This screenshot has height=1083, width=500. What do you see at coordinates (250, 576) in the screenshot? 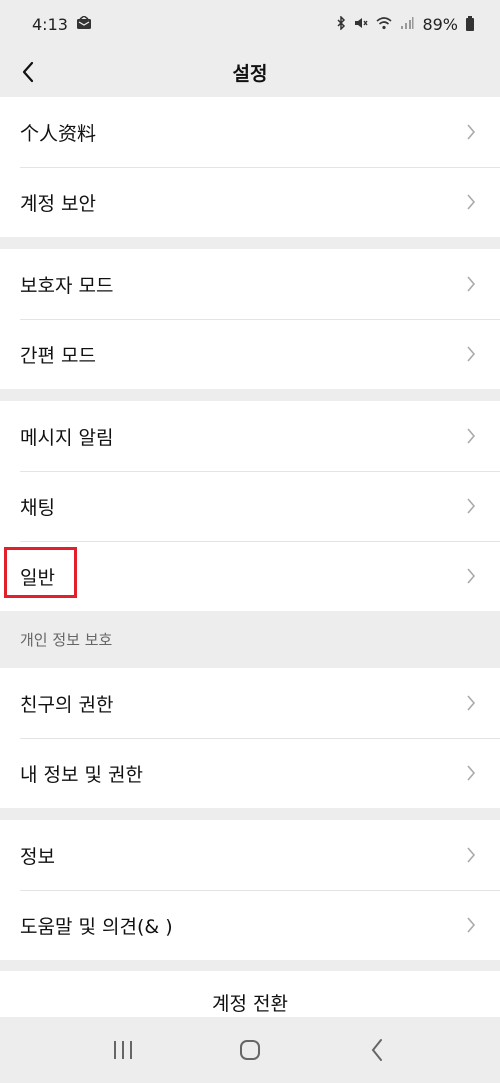
I see `settings-item-general: 일반` at bounding box center [250, 576].